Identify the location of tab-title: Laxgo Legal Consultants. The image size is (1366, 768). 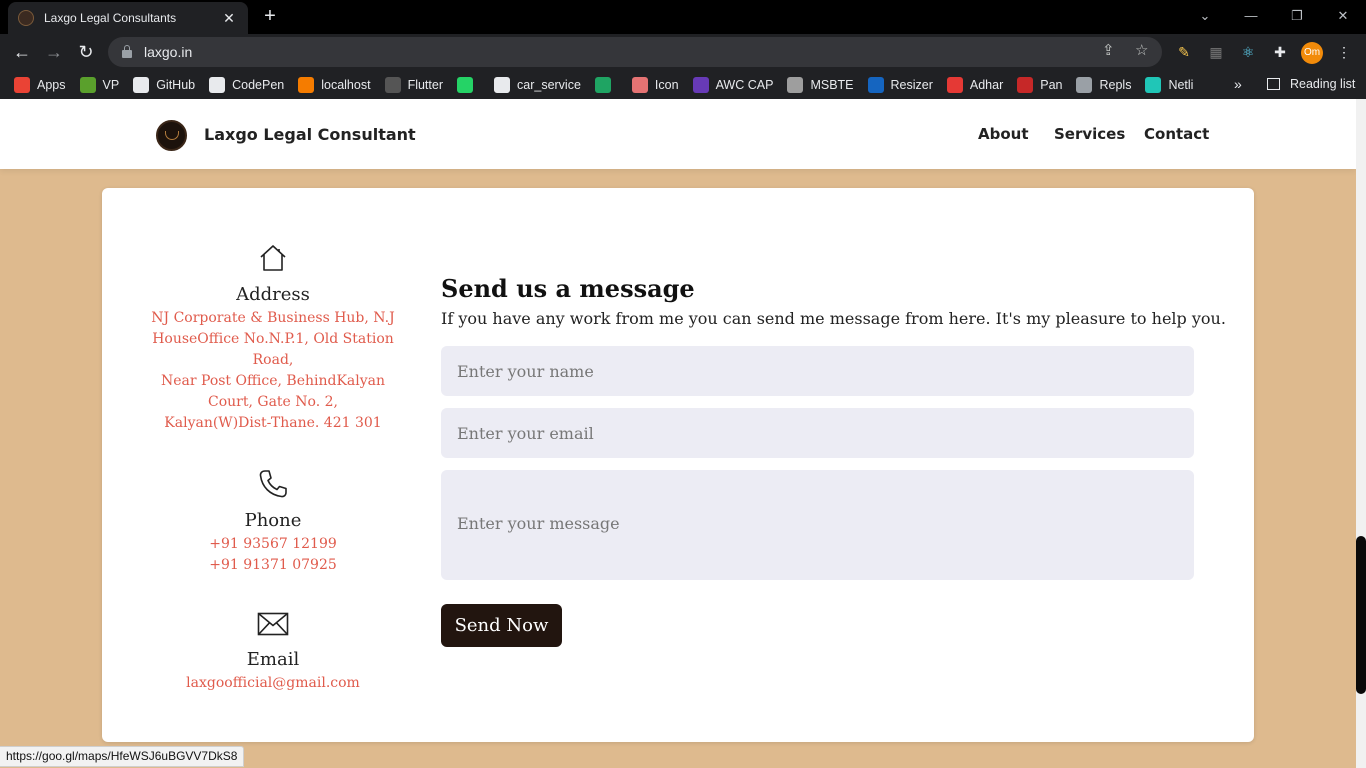
(110, 18).